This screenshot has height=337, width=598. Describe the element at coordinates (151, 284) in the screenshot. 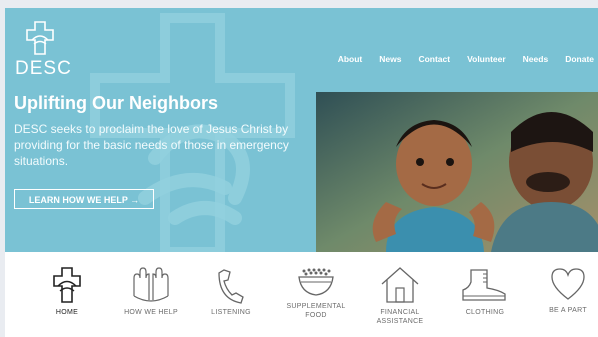

I see `raised-hands-icon` at that location.